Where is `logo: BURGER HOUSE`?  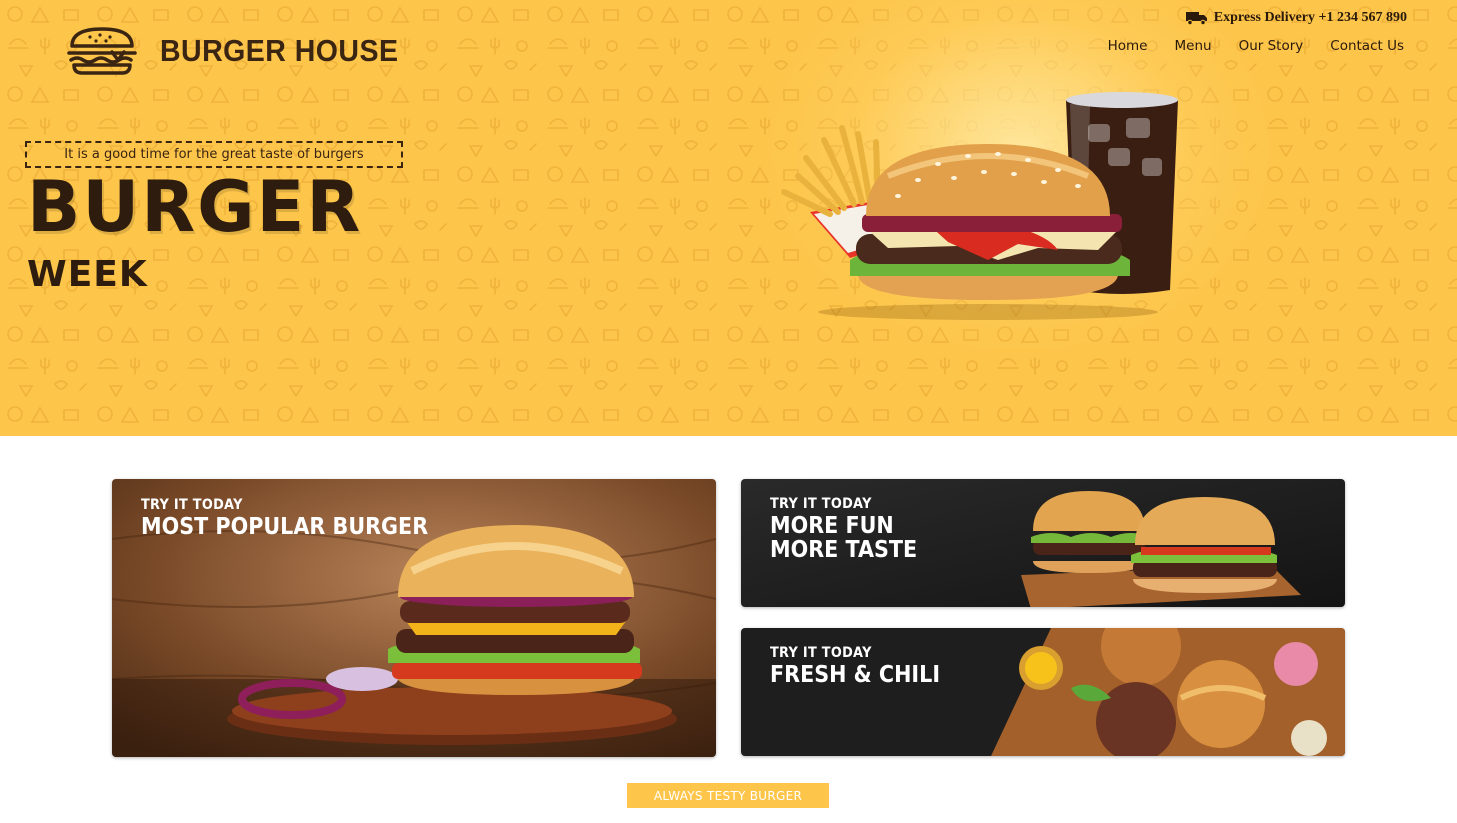 logo: BURGER HOUSE is located at coordinates (242, 51).